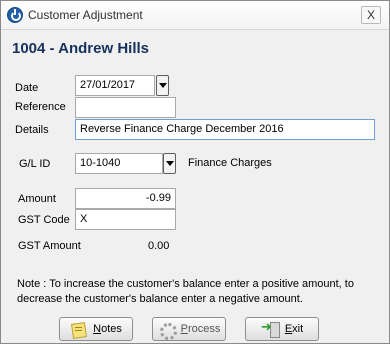 This screenshot has height=344, width=390. Describe the element at coordinates (44, 220) in the screenshot. I see `gst-code-label: GST Code` at that location.